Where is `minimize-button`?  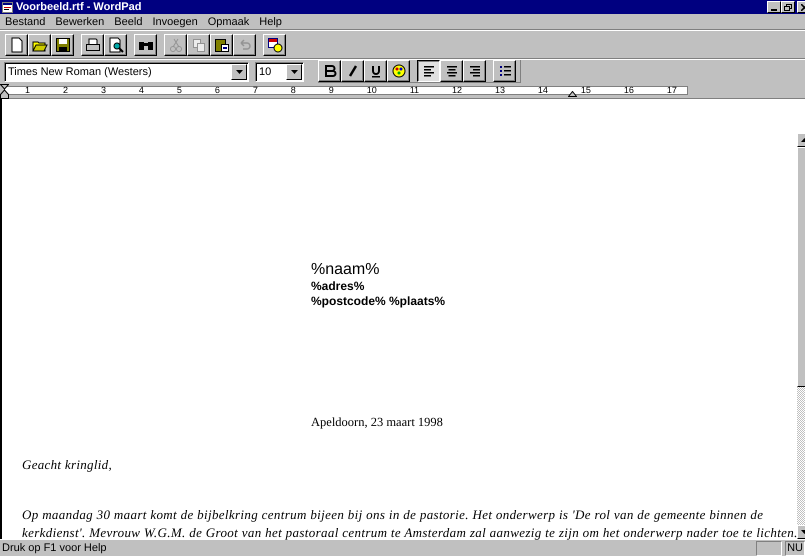
minimize-button is located at coordinates (774, 7).